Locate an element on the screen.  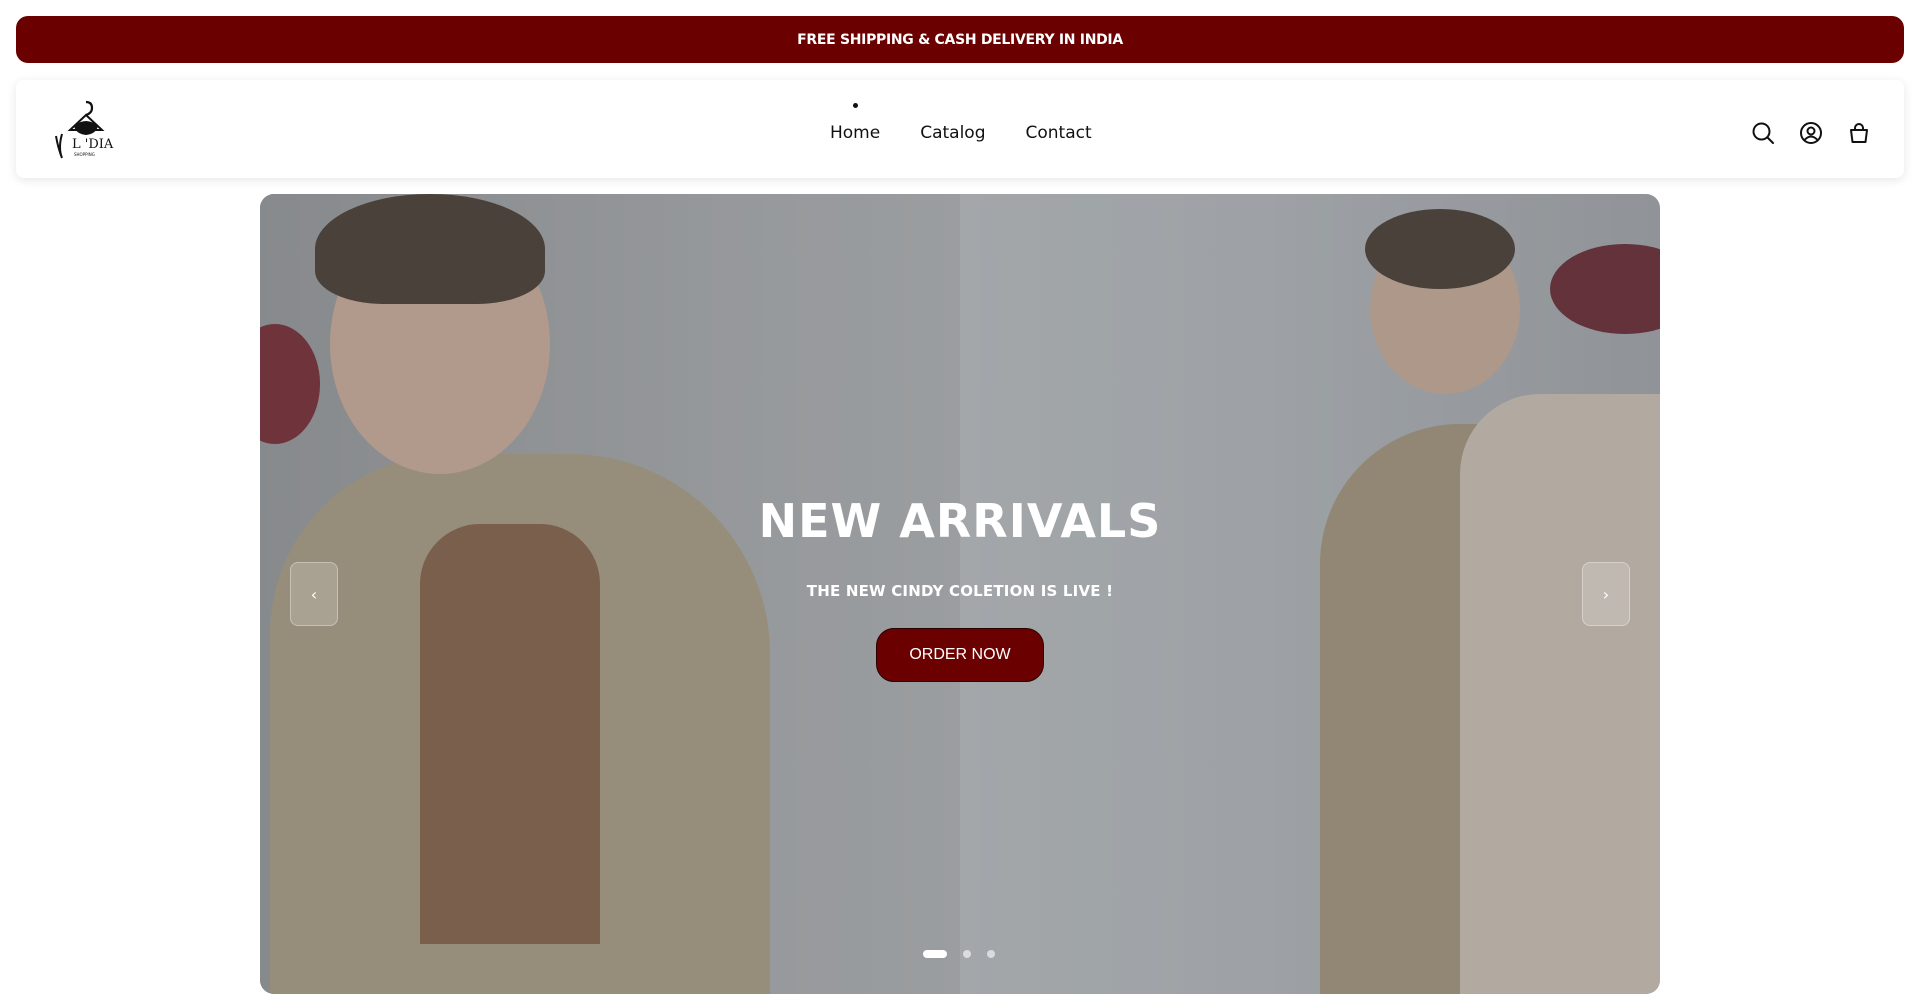
cart-icon is located at coordinates (1859, 129).